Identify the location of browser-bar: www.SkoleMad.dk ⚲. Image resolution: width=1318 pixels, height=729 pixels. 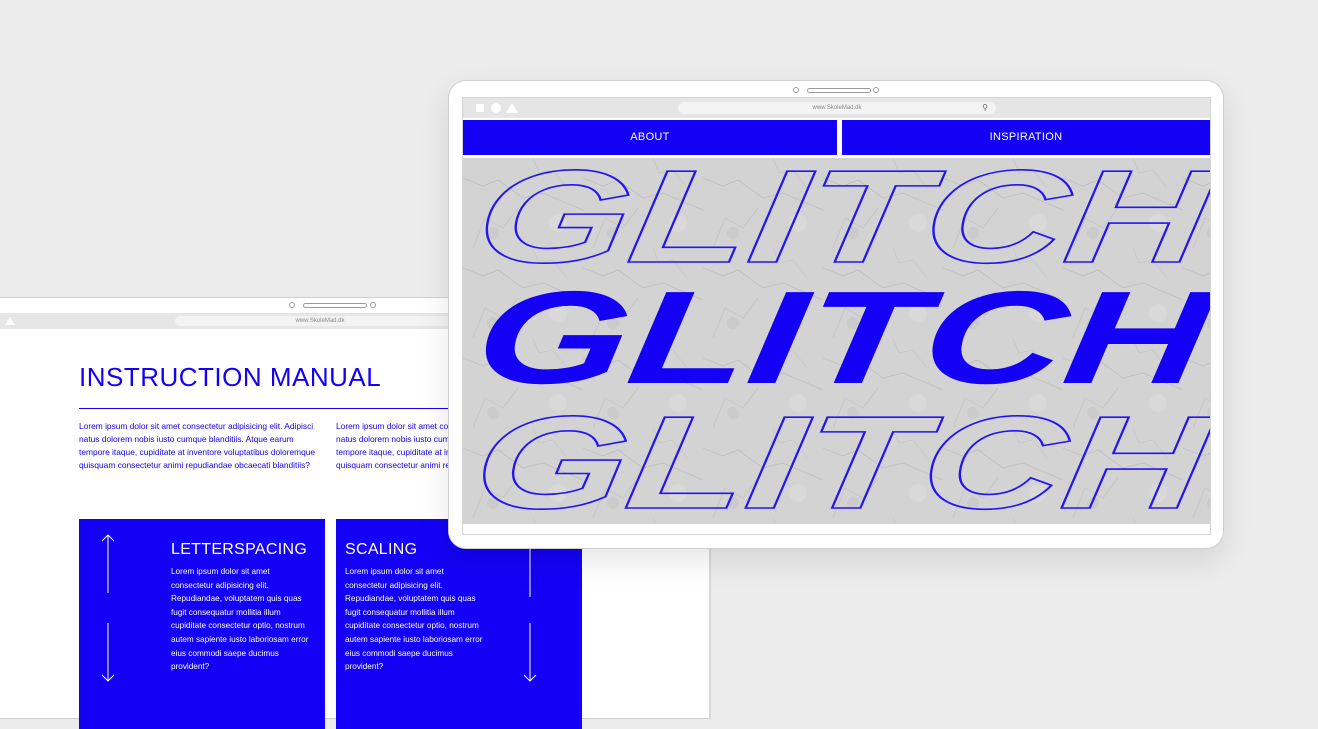
(836, 108).